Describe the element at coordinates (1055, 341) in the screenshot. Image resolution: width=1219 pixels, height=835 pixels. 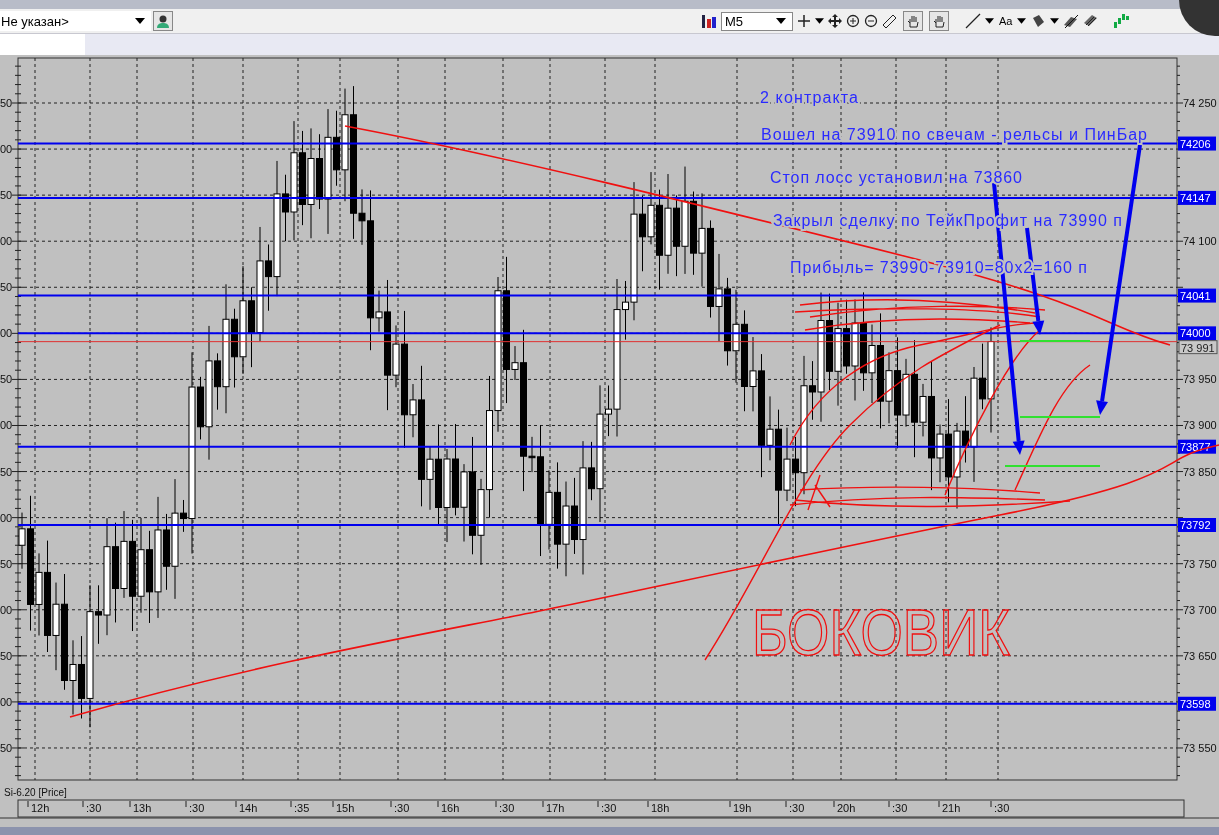
I see `target-line` at that location.